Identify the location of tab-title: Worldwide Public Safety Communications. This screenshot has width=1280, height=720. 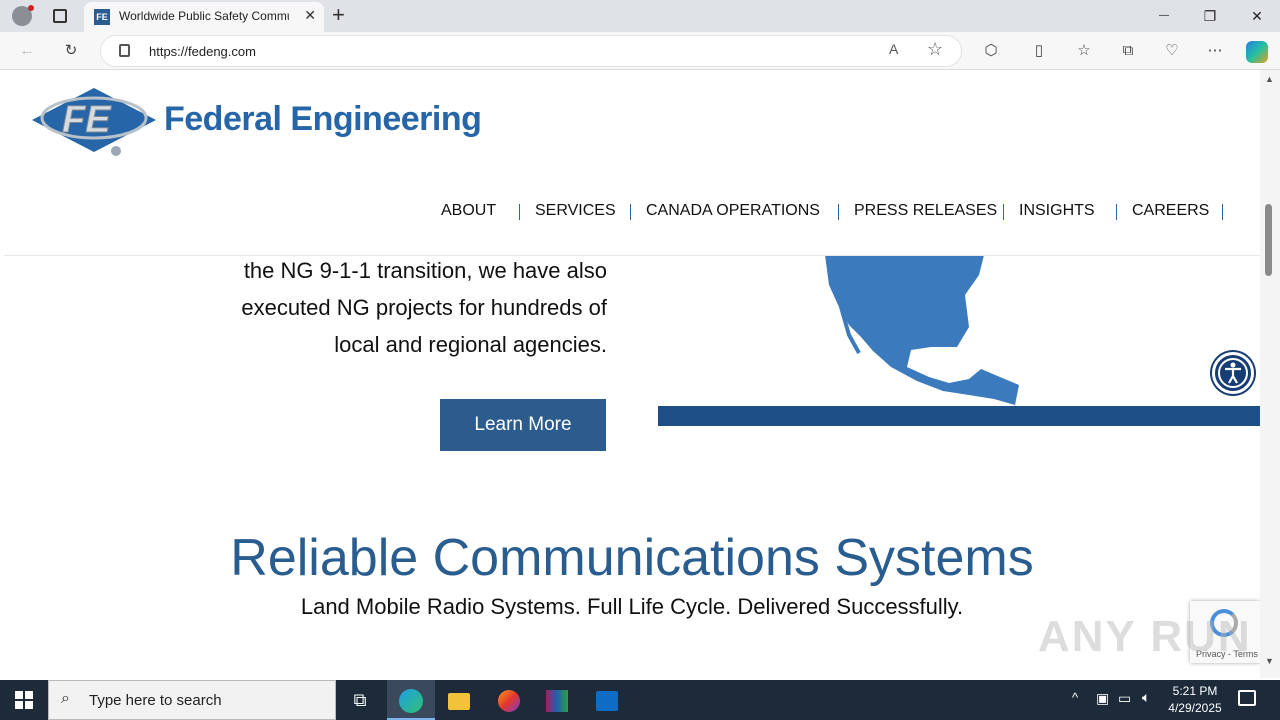
(204, 16).